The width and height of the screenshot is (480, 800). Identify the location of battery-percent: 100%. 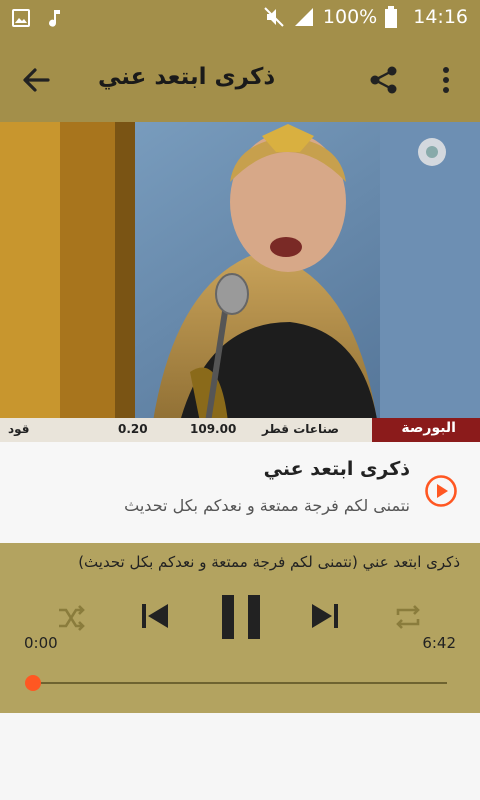
(350, 17).